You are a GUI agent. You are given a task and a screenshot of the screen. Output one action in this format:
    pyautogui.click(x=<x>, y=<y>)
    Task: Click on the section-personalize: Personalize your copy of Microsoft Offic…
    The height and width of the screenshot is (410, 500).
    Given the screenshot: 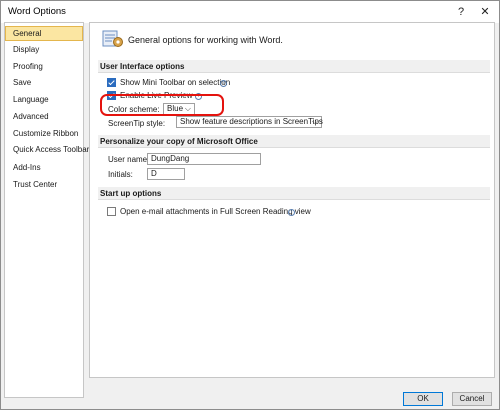 What is the action you would take?
    pyautogui.click(x=294, y=141)
    